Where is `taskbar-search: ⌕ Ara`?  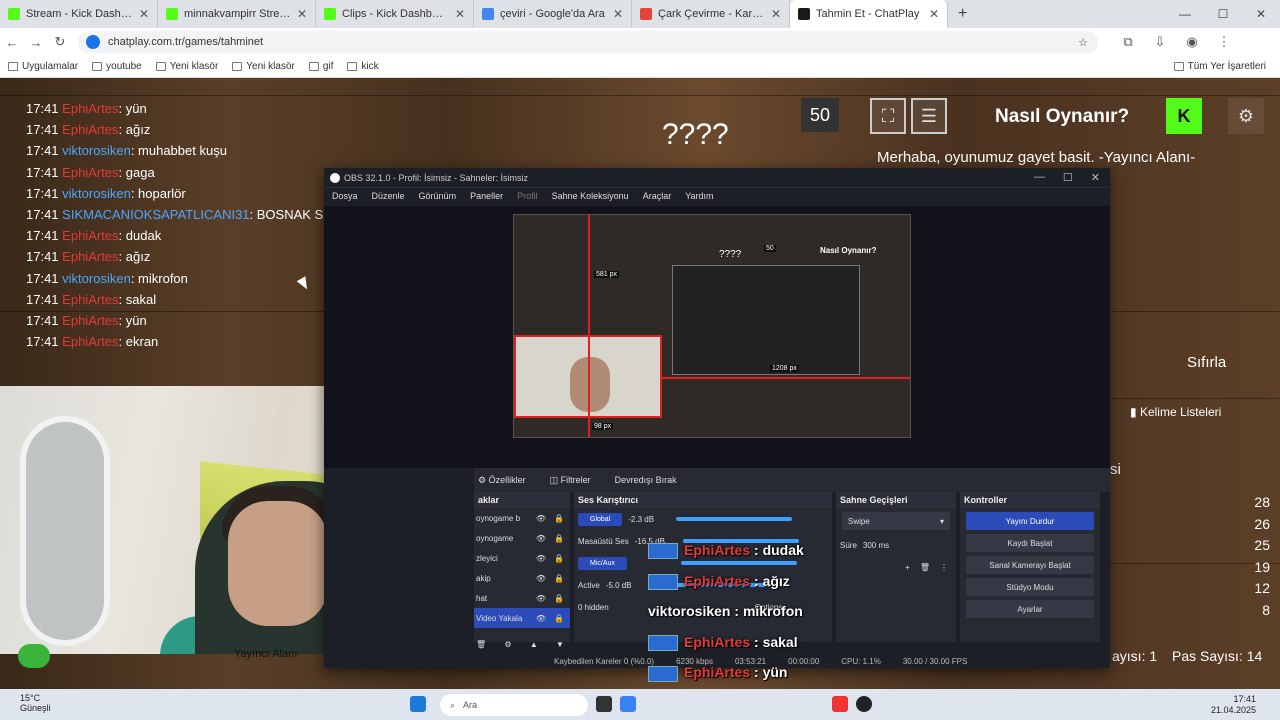 taskbar-search: ⌕ Ara is located at coordinates (514, 705).